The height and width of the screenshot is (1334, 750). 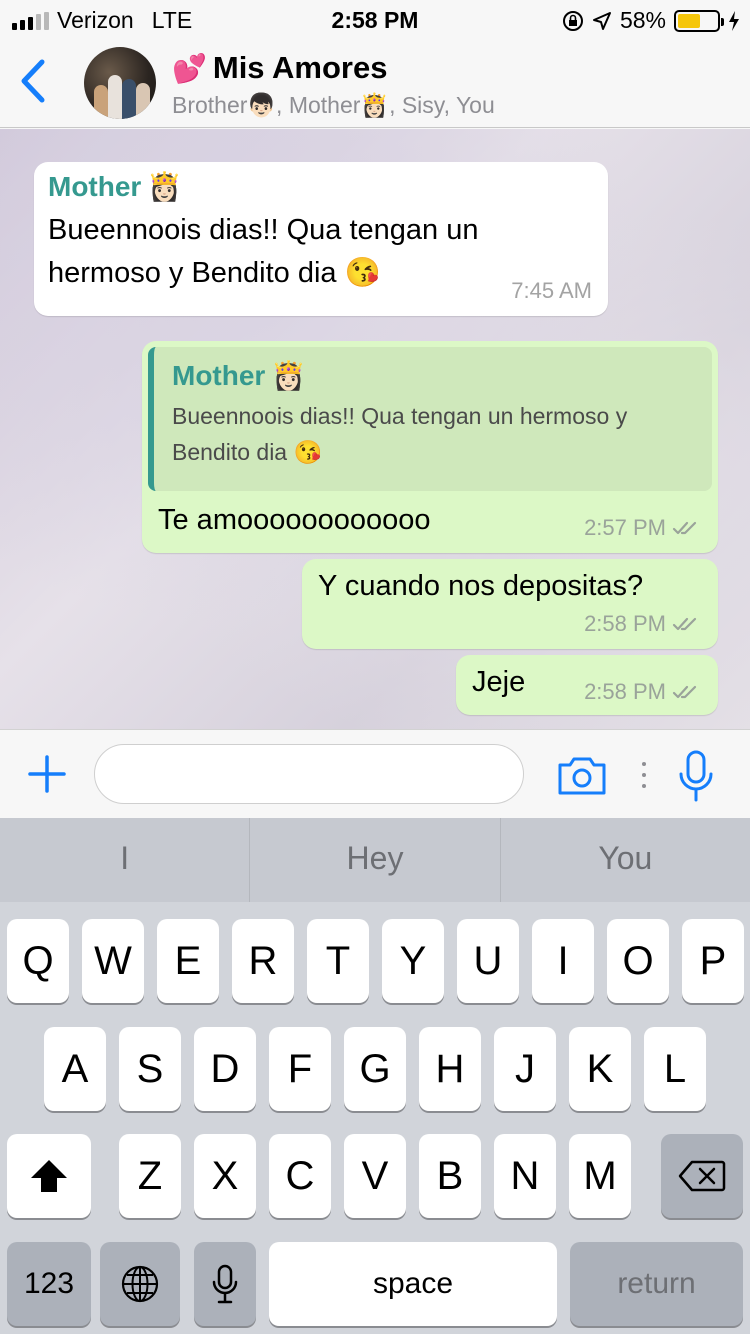 I want to click on message-text: Te amoooooooooooo, so click(x=294, y=520).